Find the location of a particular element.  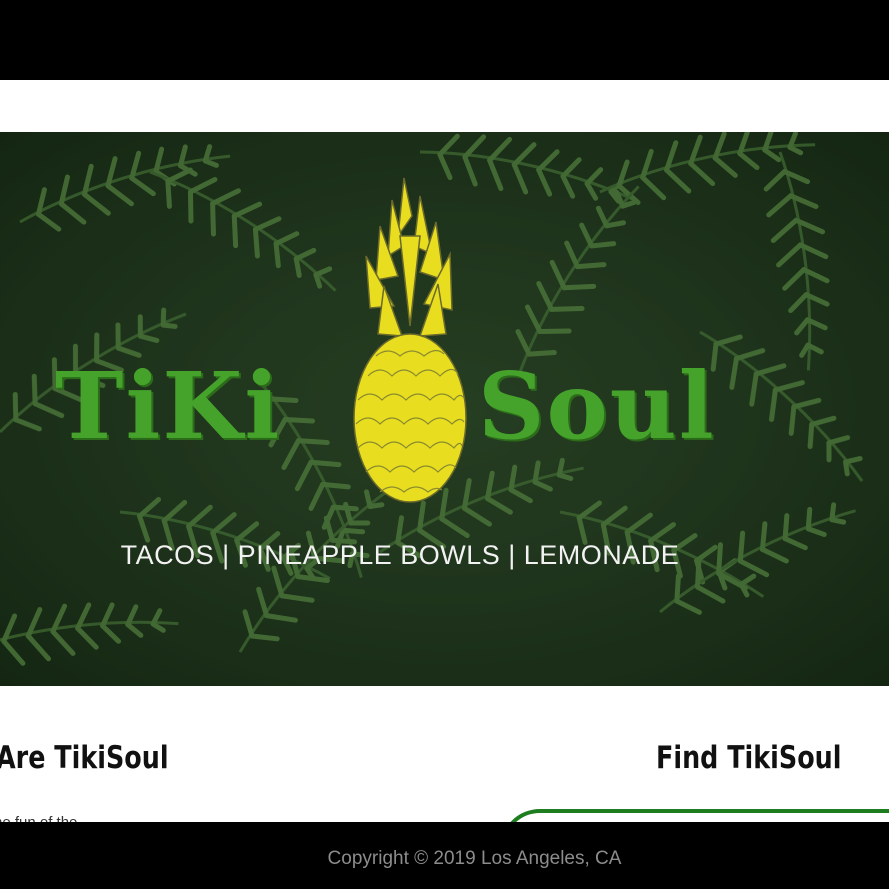

copyright-text: Copyright © 2019 Los Angeles, CA is located at coordinates (474, 858).